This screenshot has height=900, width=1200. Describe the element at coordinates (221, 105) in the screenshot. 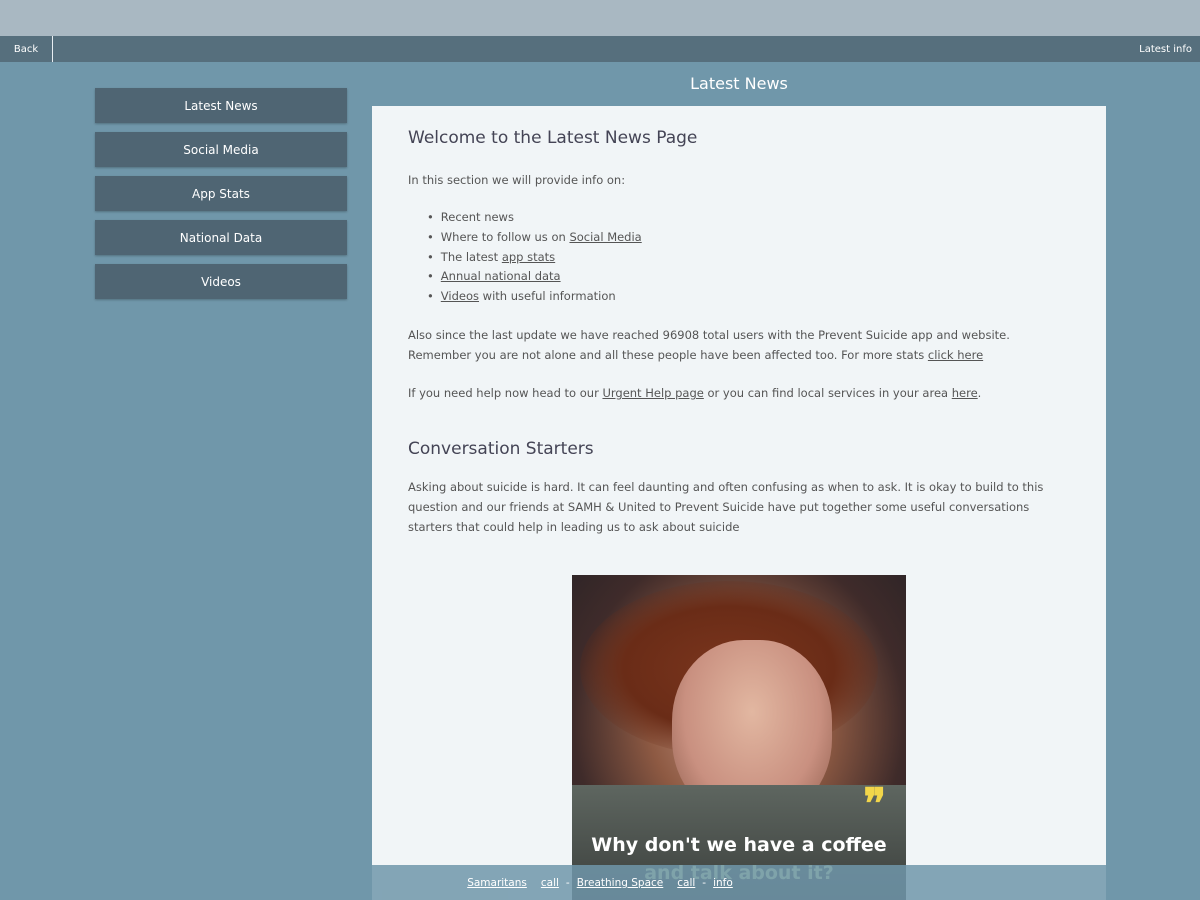

I see `sidebar-item-latest-news: Latest News` at that location.